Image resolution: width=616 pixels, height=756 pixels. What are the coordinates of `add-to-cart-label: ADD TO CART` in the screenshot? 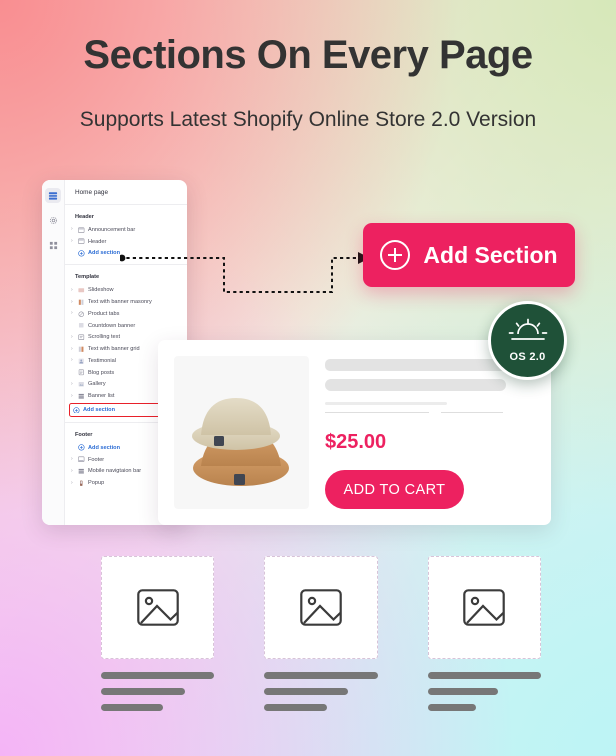 It's located at (394, 489).